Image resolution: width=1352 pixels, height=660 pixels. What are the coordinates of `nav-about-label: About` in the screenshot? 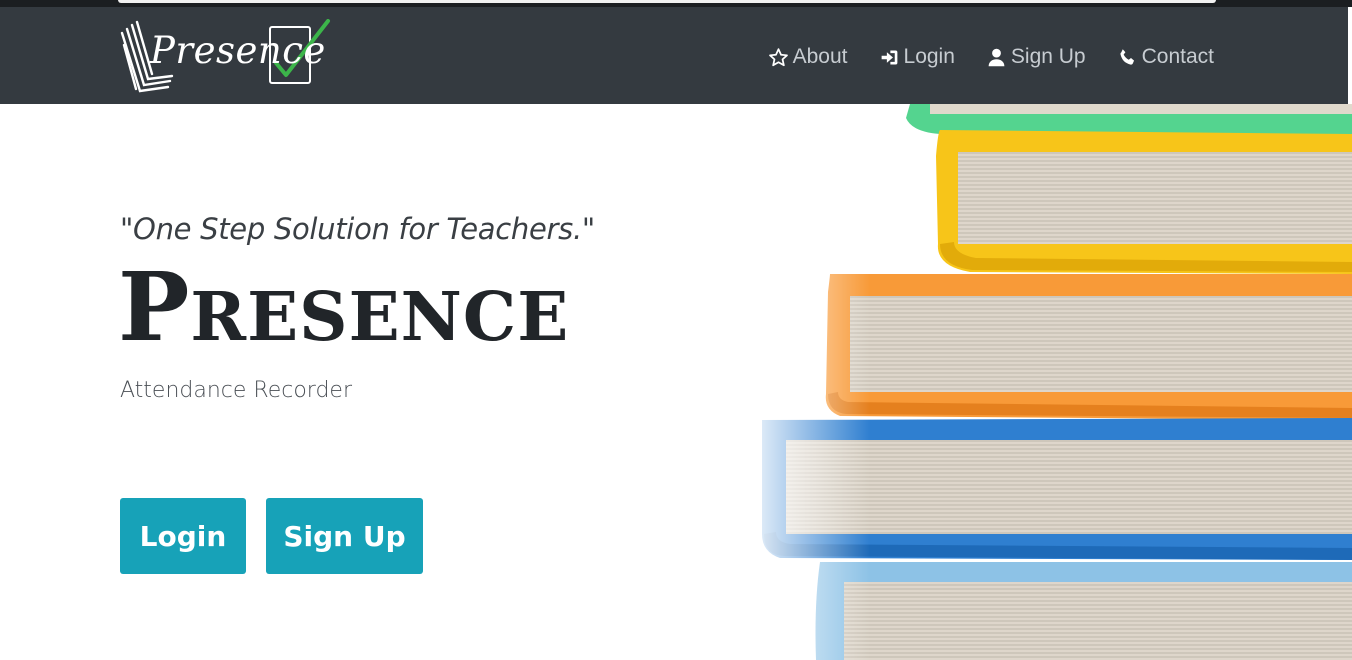 It's located at (820, 56).